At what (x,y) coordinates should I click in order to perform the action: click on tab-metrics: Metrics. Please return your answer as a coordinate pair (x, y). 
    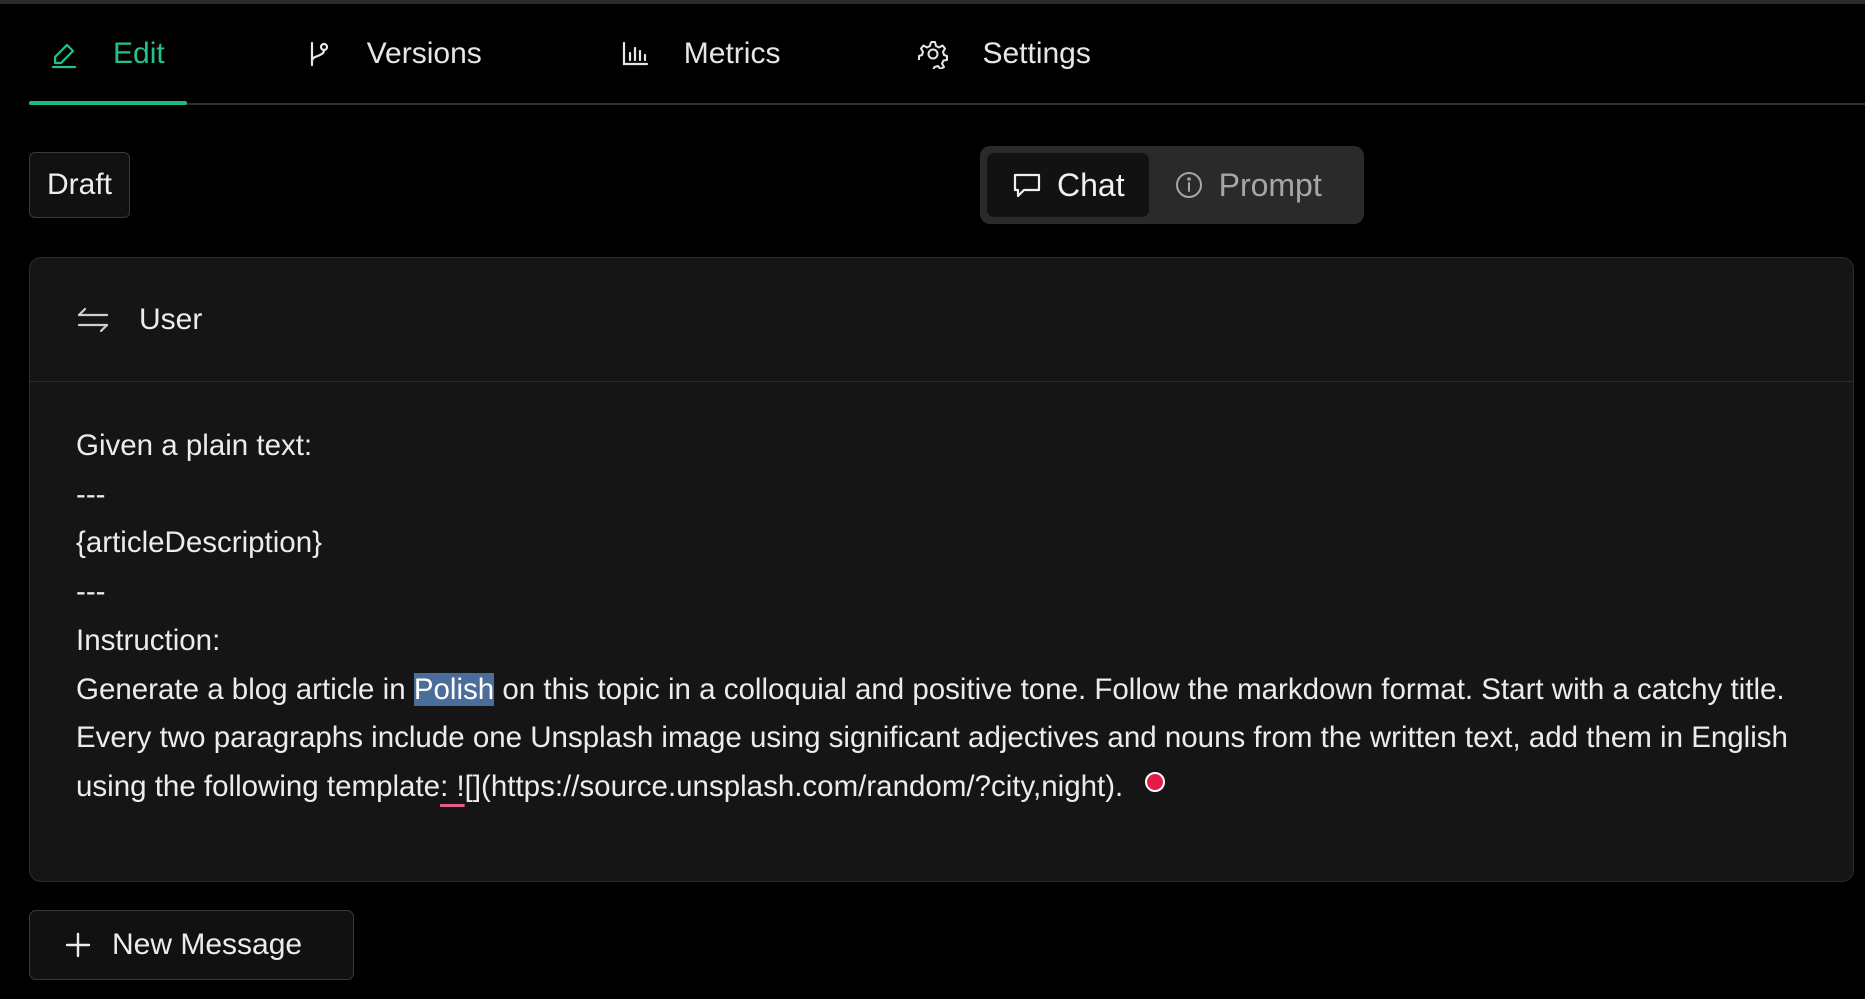
    Looking at the image, I should click on (701, 53).